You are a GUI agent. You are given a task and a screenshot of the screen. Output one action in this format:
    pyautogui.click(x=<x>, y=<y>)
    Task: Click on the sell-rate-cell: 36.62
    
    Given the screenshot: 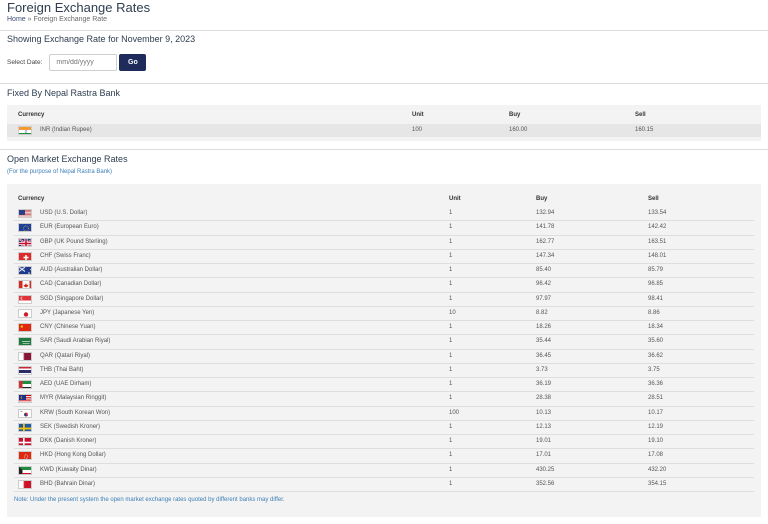 What is the action you would take?
    pyautogui.click(x=656, y=355)
    